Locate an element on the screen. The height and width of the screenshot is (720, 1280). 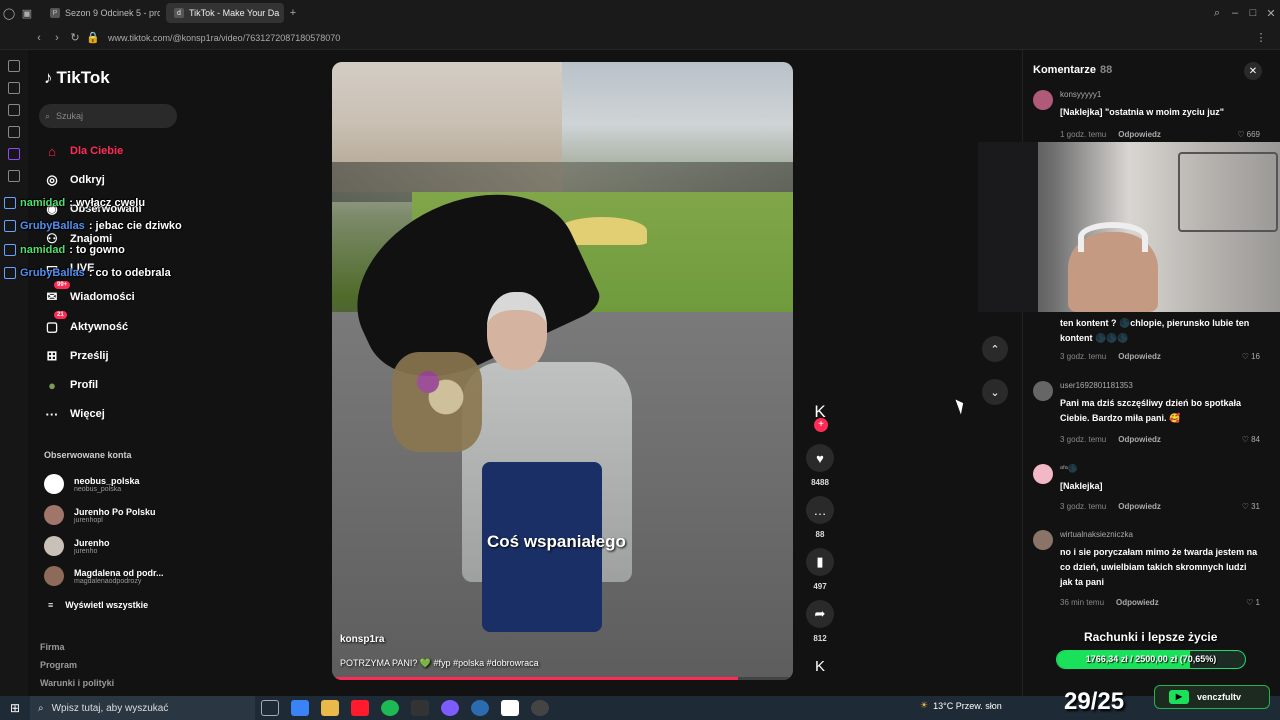
comment-like-button: ♡ 1 is located at coordinates (1253, 602).